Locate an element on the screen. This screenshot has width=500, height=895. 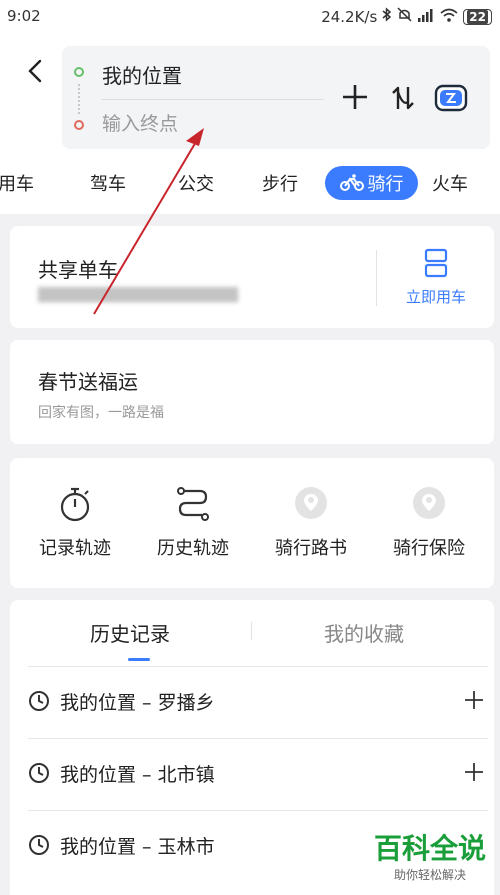
bicycle-icon is located at coordinates (351, 182).